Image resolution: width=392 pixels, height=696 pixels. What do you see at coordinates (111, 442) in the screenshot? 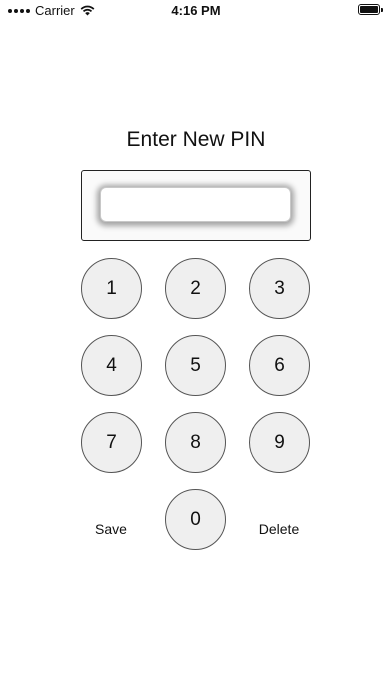
I see `key-7: 7` at bounding box center [111, 442].